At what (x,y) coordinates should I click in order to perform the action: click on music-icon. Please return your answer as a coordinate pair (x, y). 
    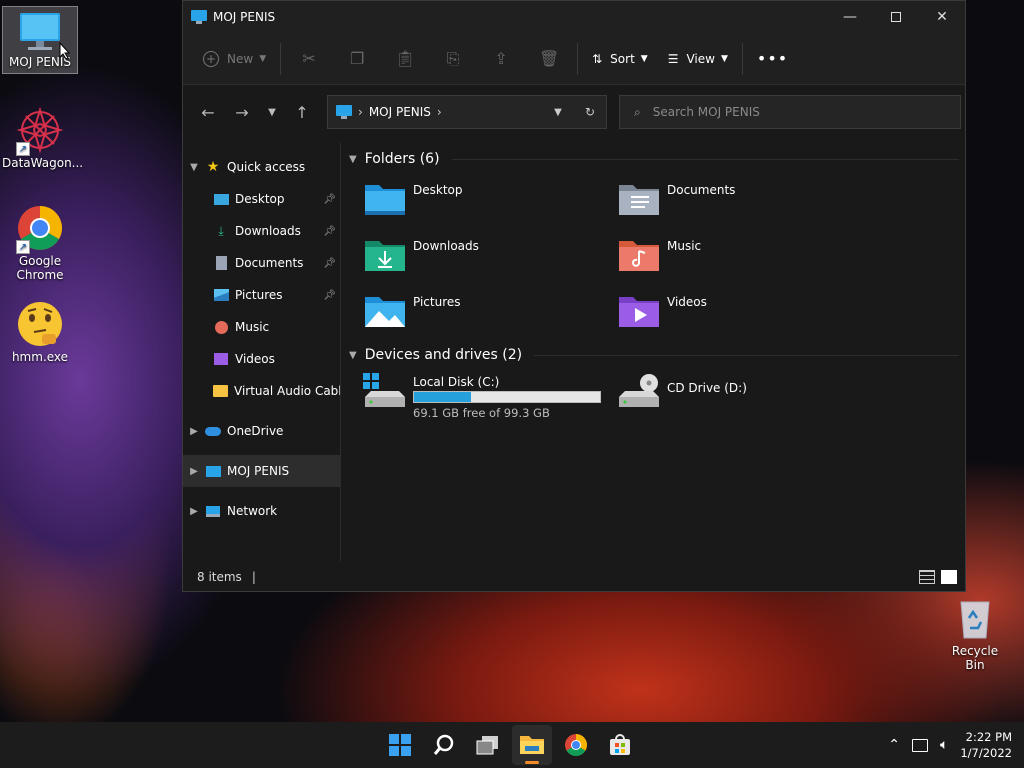
    Looking at the image, I should click on (221, 327).